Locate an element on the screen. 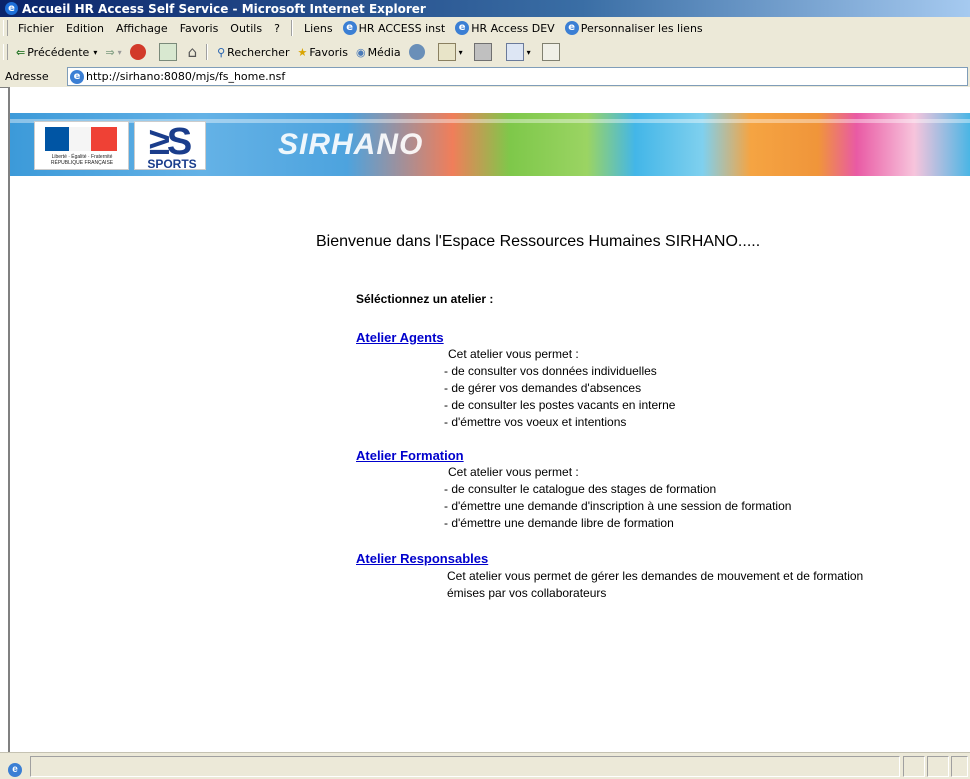  stop-button is located at coordinates (139, 52).